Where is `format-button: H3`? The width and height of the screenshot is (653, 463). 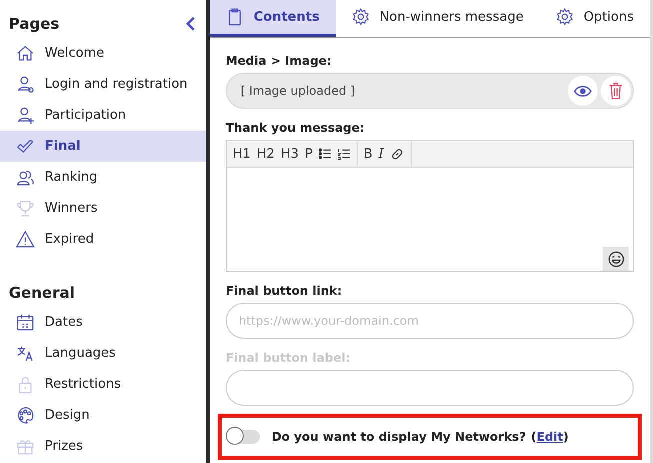
format-button: H3 is located at coordinates (290, 154).